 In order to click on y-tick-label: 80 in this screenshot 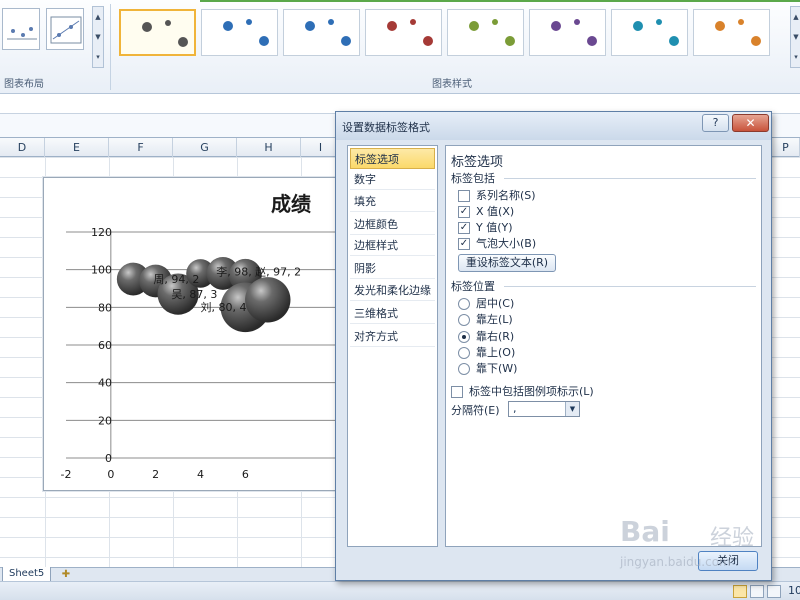, I will do `click(105, 307)`.